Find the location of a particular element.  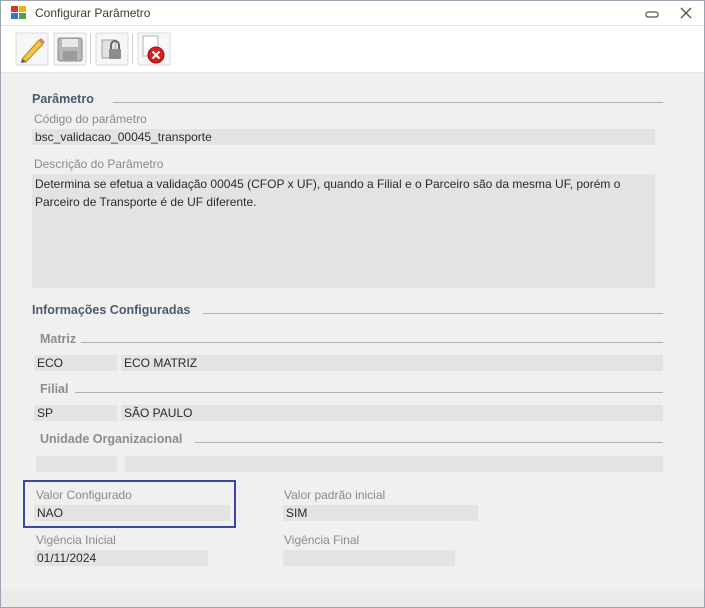

valor-configurado-field: NAO is located at coordinates (132, 513).